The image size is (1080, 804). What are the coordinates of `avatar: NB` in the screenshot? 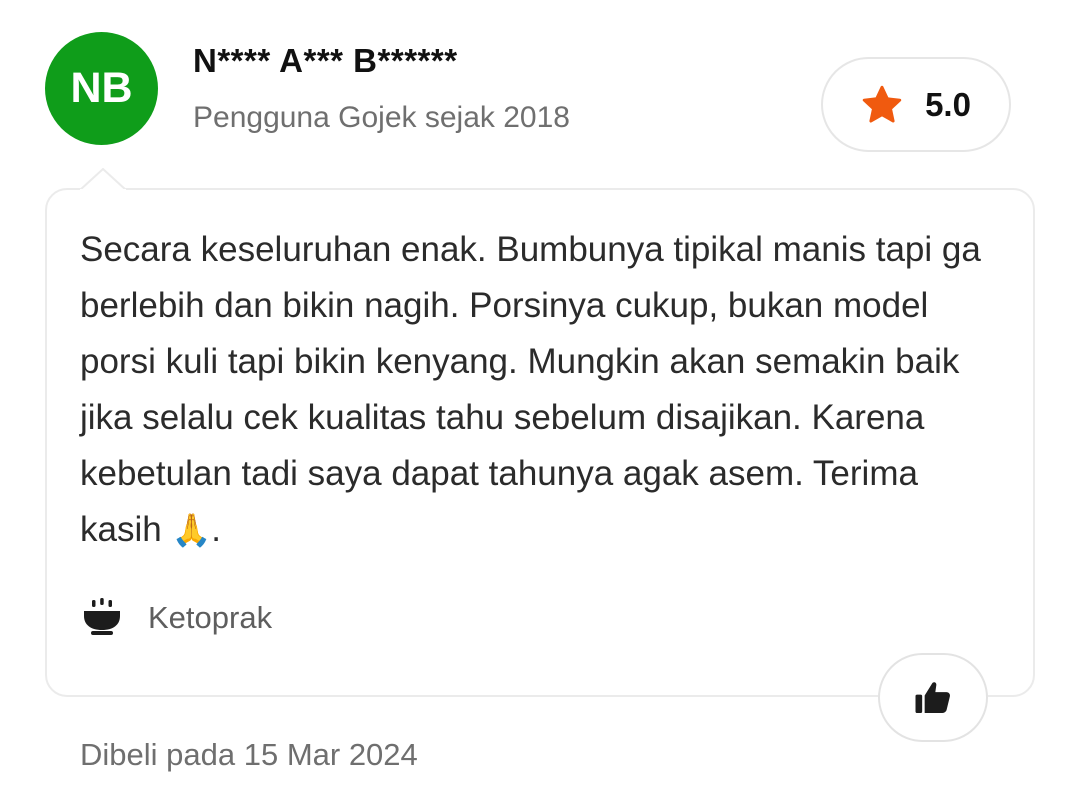 It's located at (101, 88).